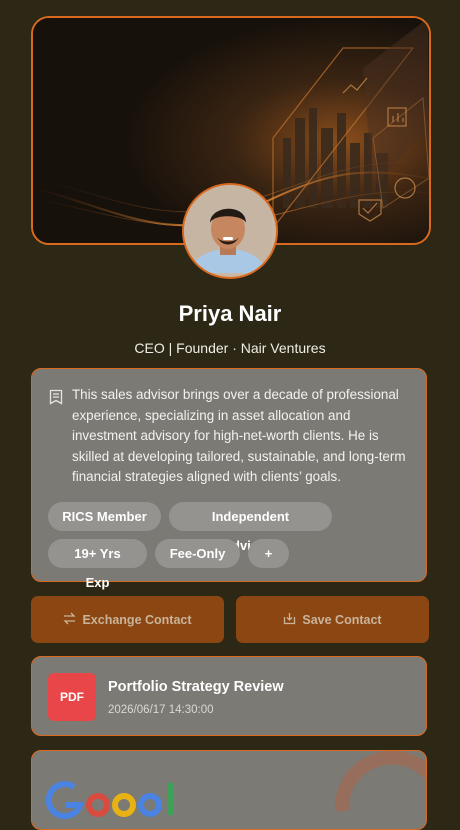  What do you see at coordinates (268, 553) in the screenshot?
I see `more-tags-button: +` at bounding box center [268, 553].